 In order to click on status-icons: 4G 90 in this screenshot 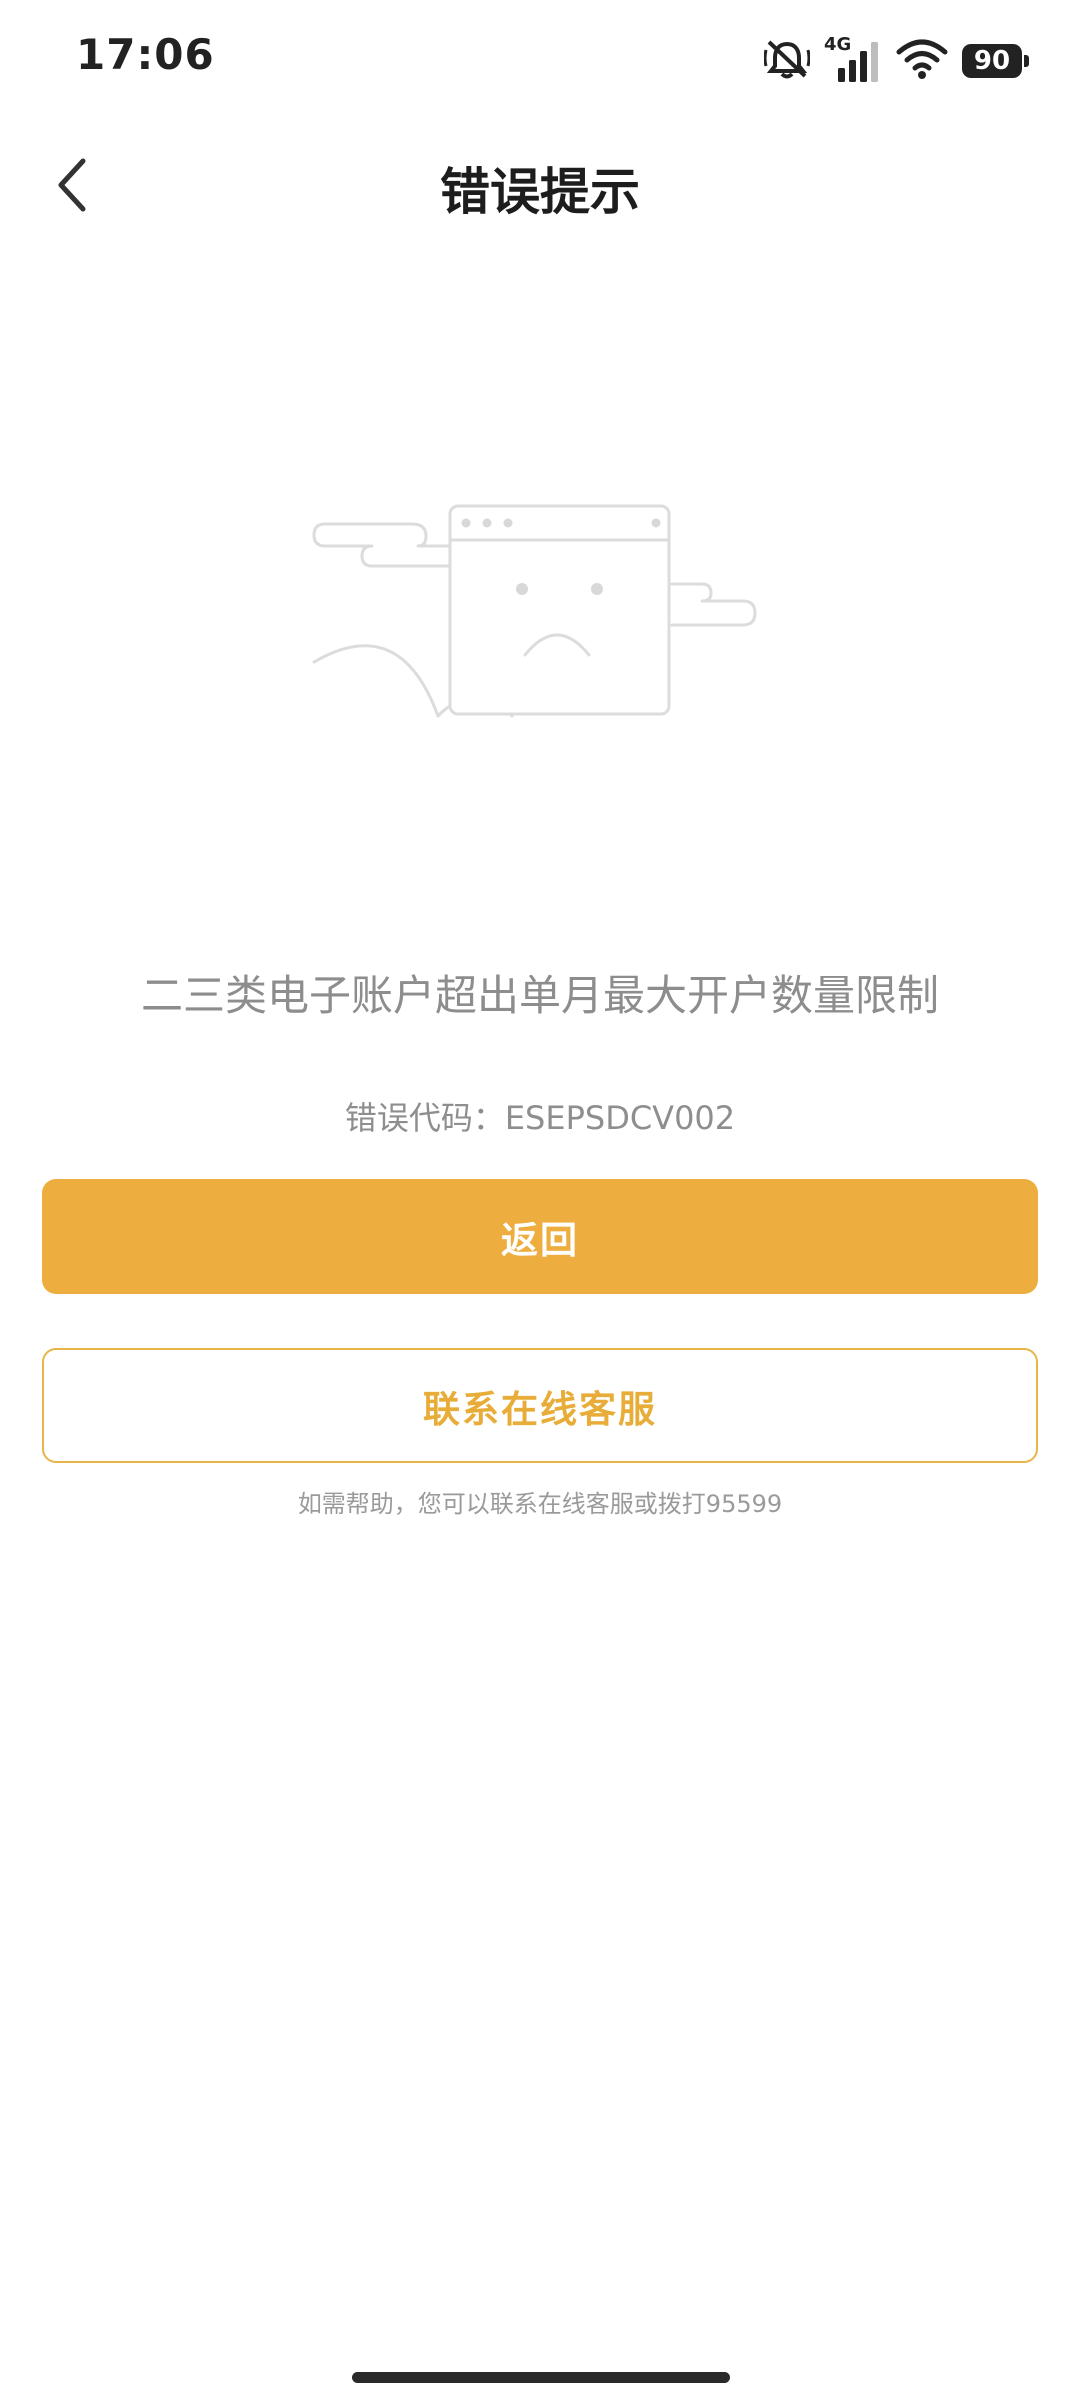, I will do `click(896, 60)`.